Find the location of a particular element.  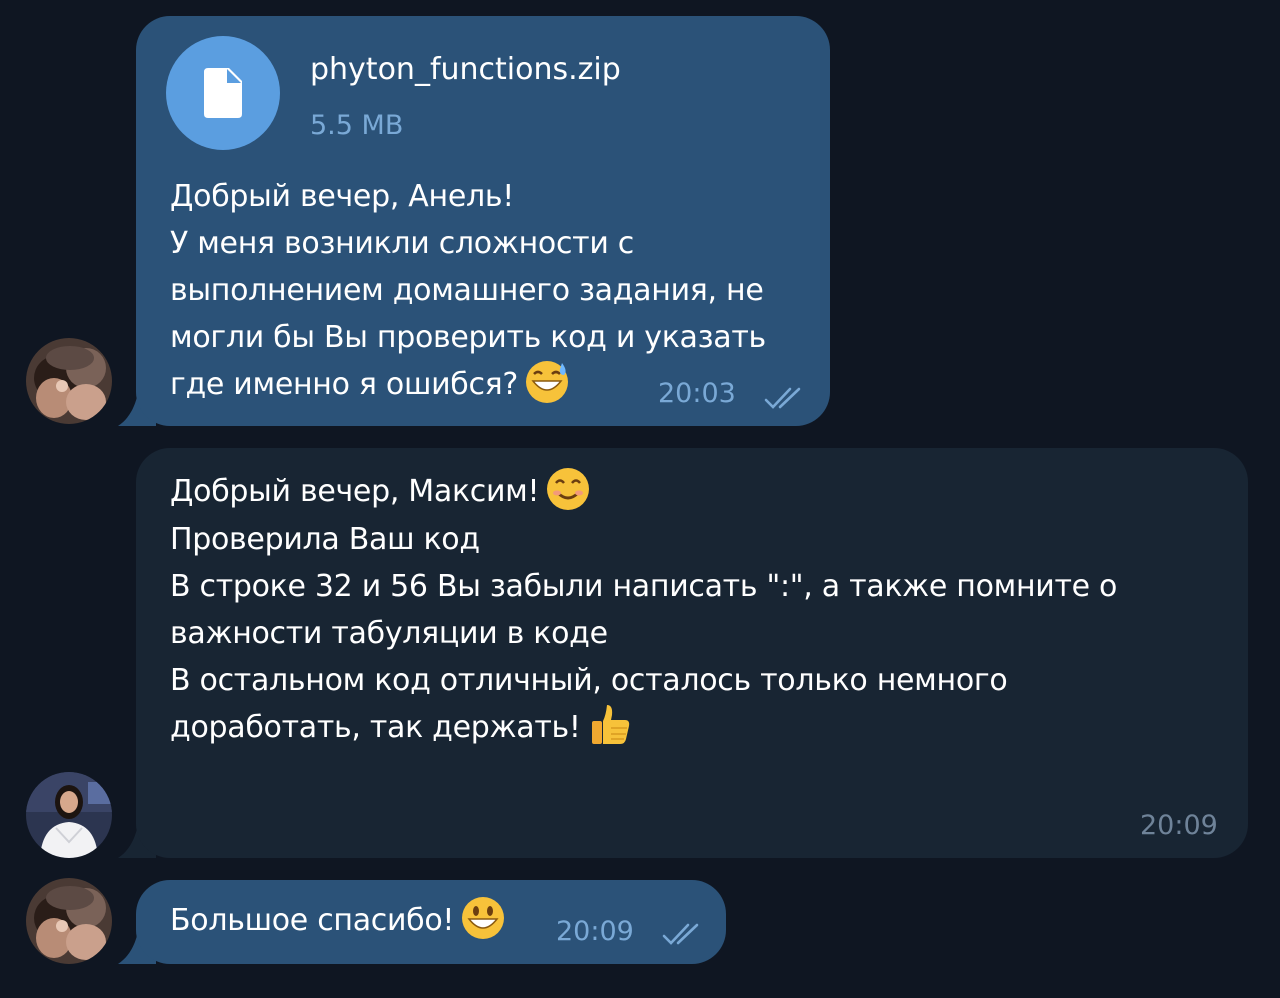

message-bubble-outgoing: Большое спасибо! 20:09 is located at coordinates (431, 922).